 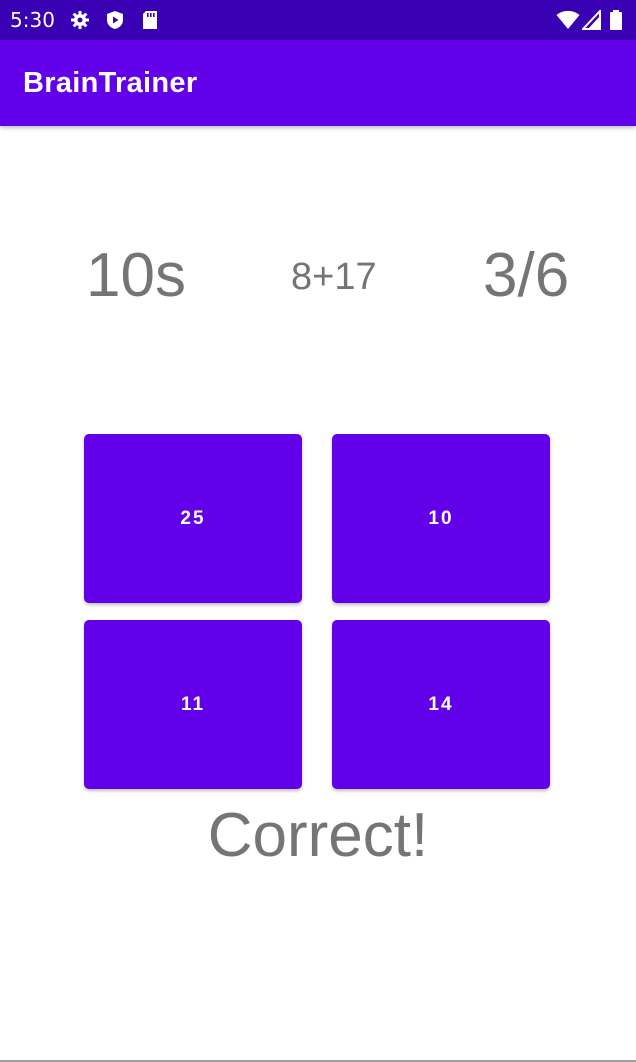 I want to click on cell-signal-icon, so click(x=591, y=20).